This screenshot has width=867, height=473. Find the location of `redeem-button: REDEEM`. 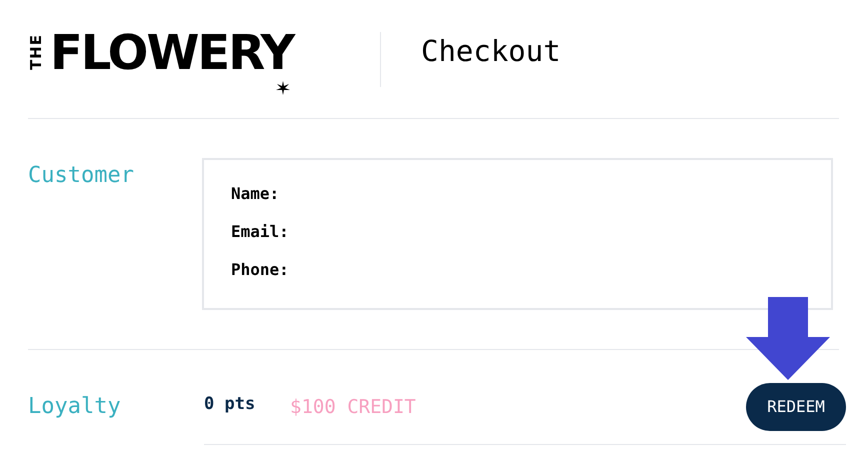

redeem-button: REDEEM is located at coordinates (796, 407).